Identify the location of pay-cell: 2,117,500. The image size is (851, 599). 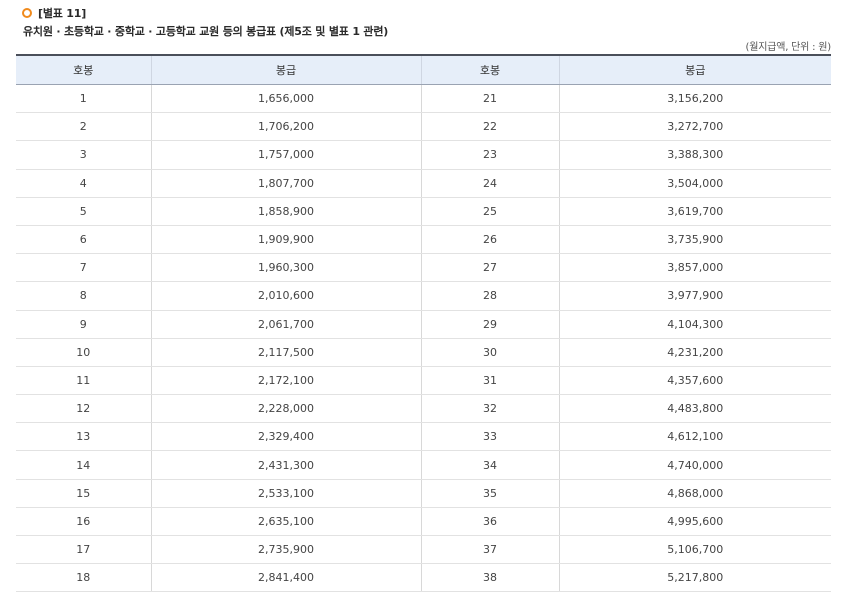
(285, 352).